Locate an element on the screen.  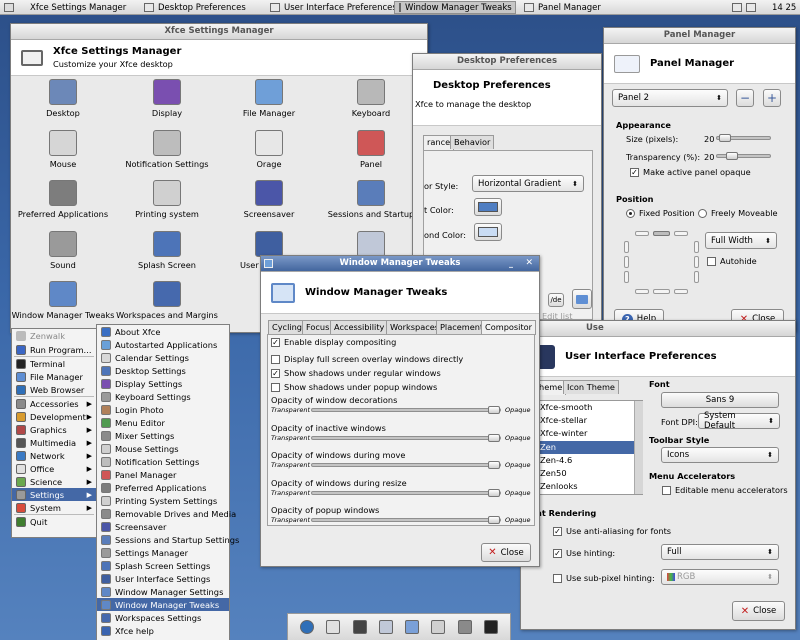
subpixel-row: Use sub-pixel hinting: is located at coordinates (604, 578).